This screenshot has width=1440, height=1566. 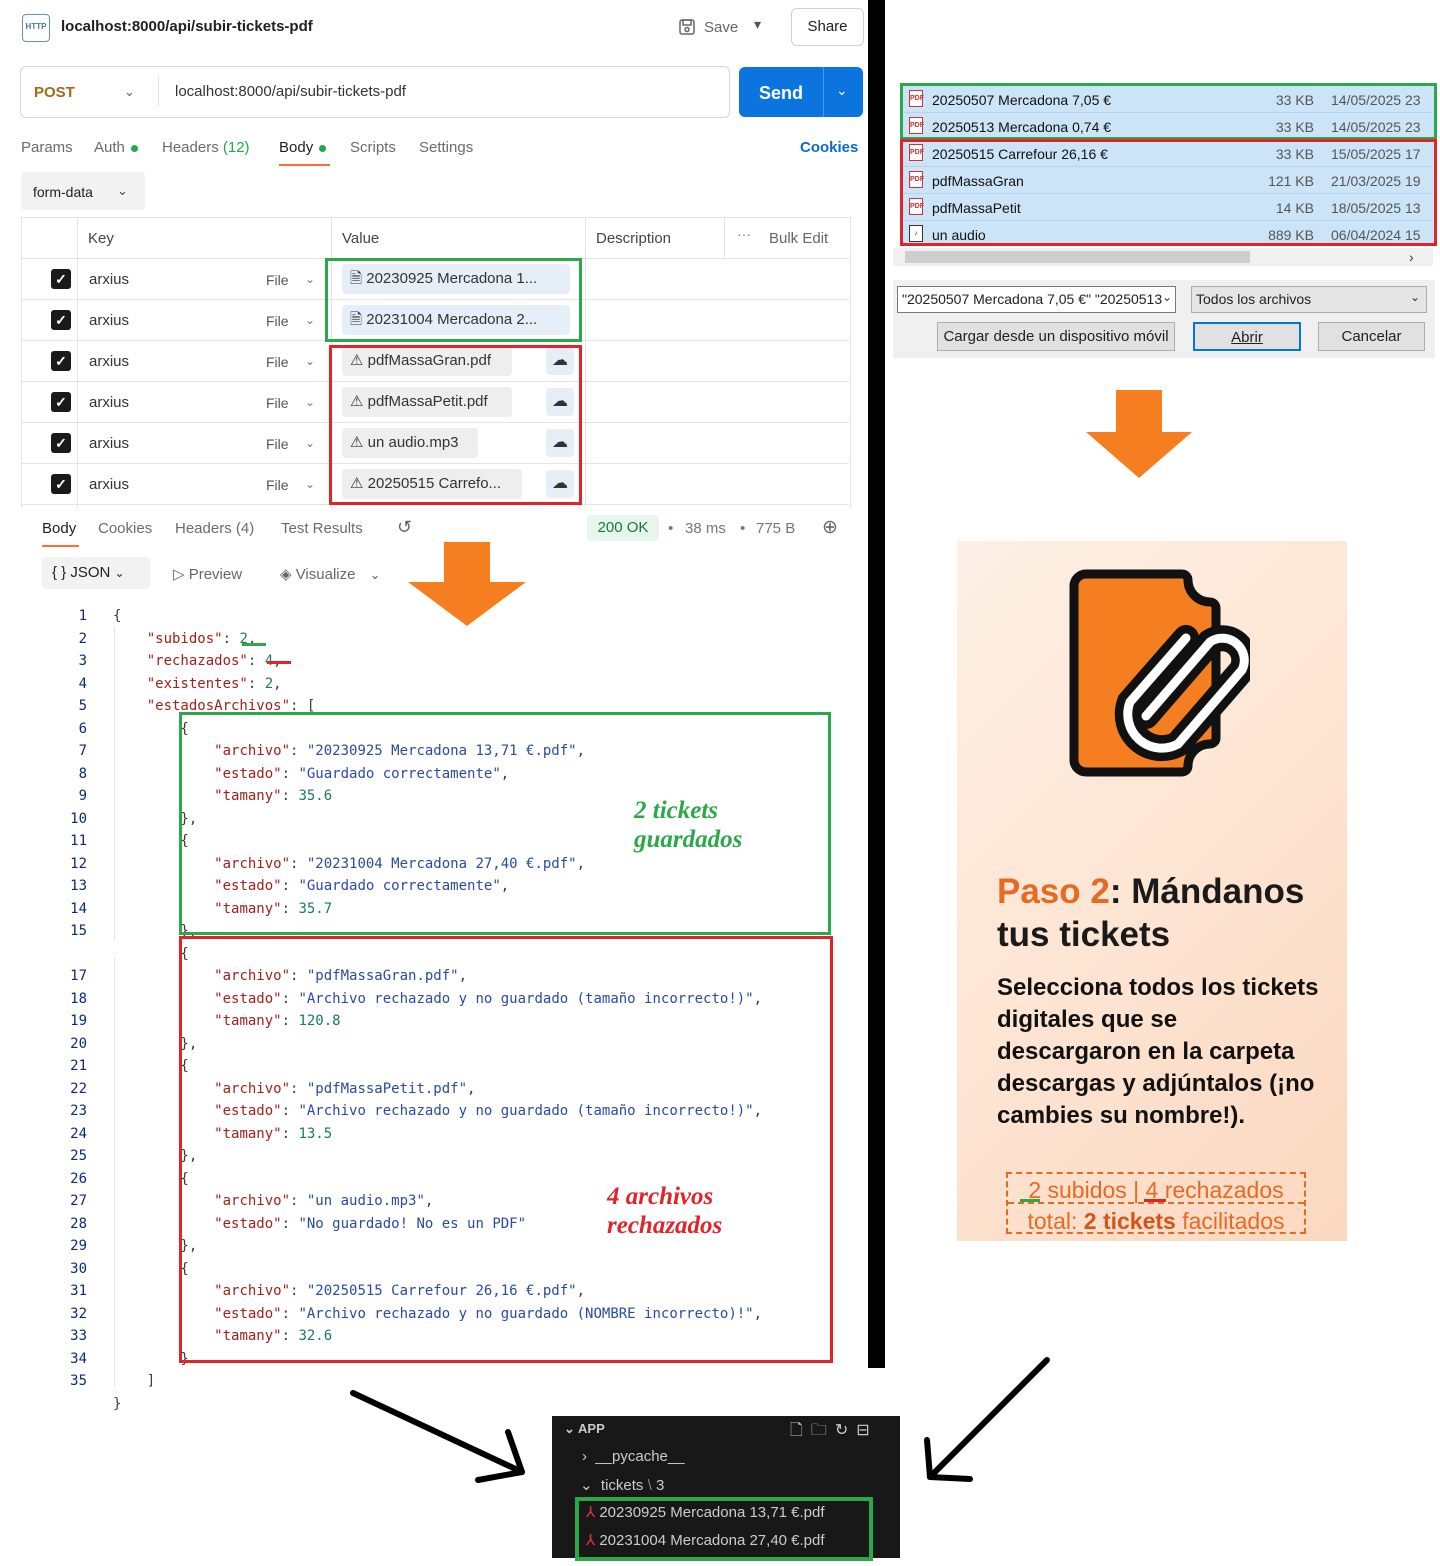 What do you see at coordinates (744, 234) in the screenshot?
I see `more-options-icon: ···` at bounding box center [744, 234].